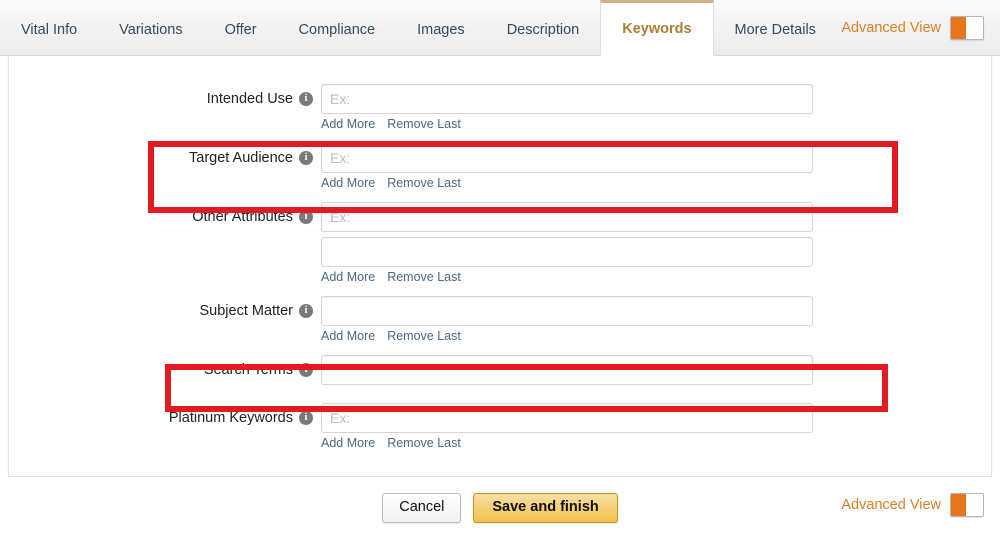 This screenshot has width=1000, height=538. I want to click on form-row: Subject Matter i Add More Remove Last, so click(501, 319).